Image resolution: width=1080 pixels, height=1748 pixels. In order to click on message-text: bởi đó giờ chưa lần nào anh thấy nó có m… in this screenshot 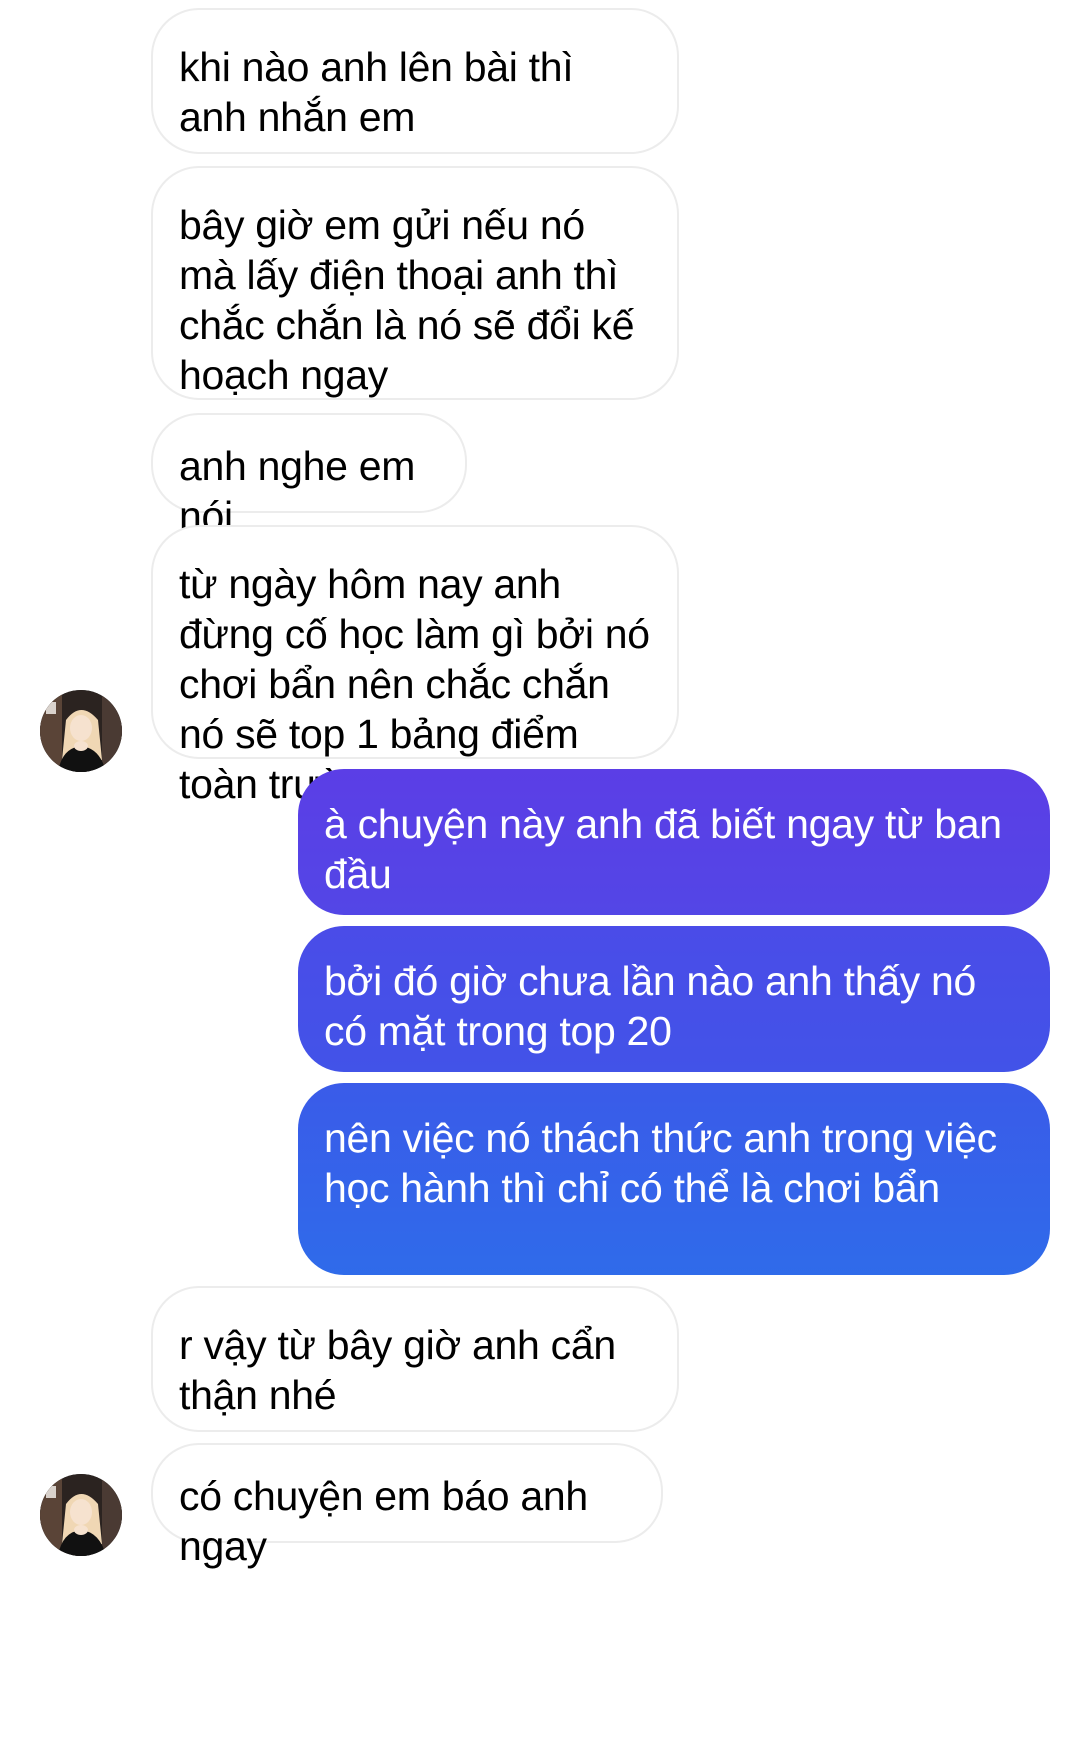, I will do `click(650, 1006)`.